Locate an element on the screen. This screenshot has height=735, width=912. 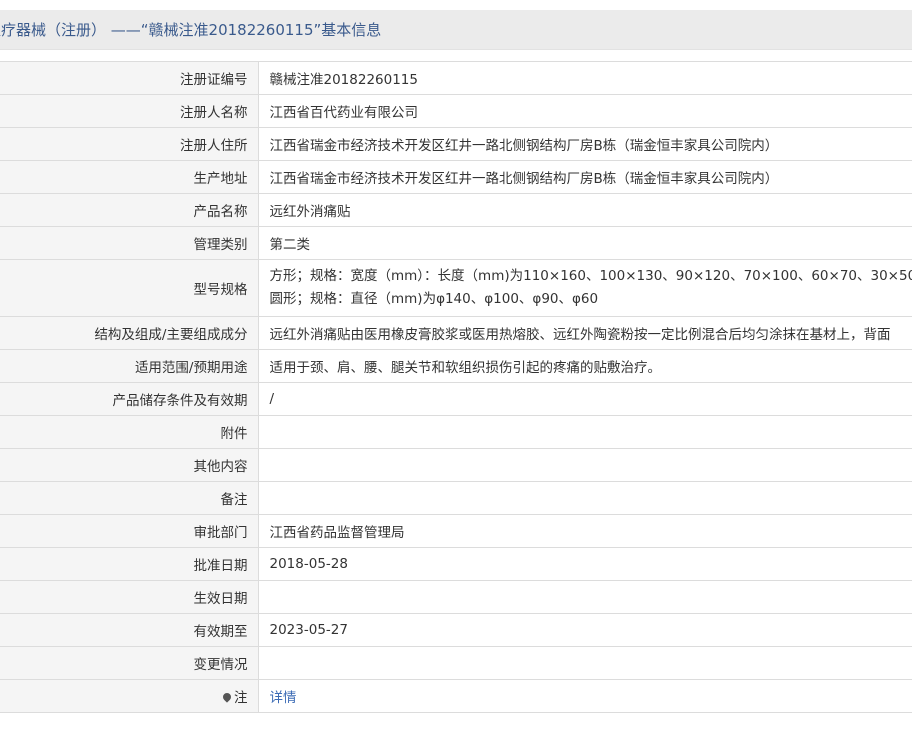
row-label: 变更情况 is located at coordinates (129, 663).